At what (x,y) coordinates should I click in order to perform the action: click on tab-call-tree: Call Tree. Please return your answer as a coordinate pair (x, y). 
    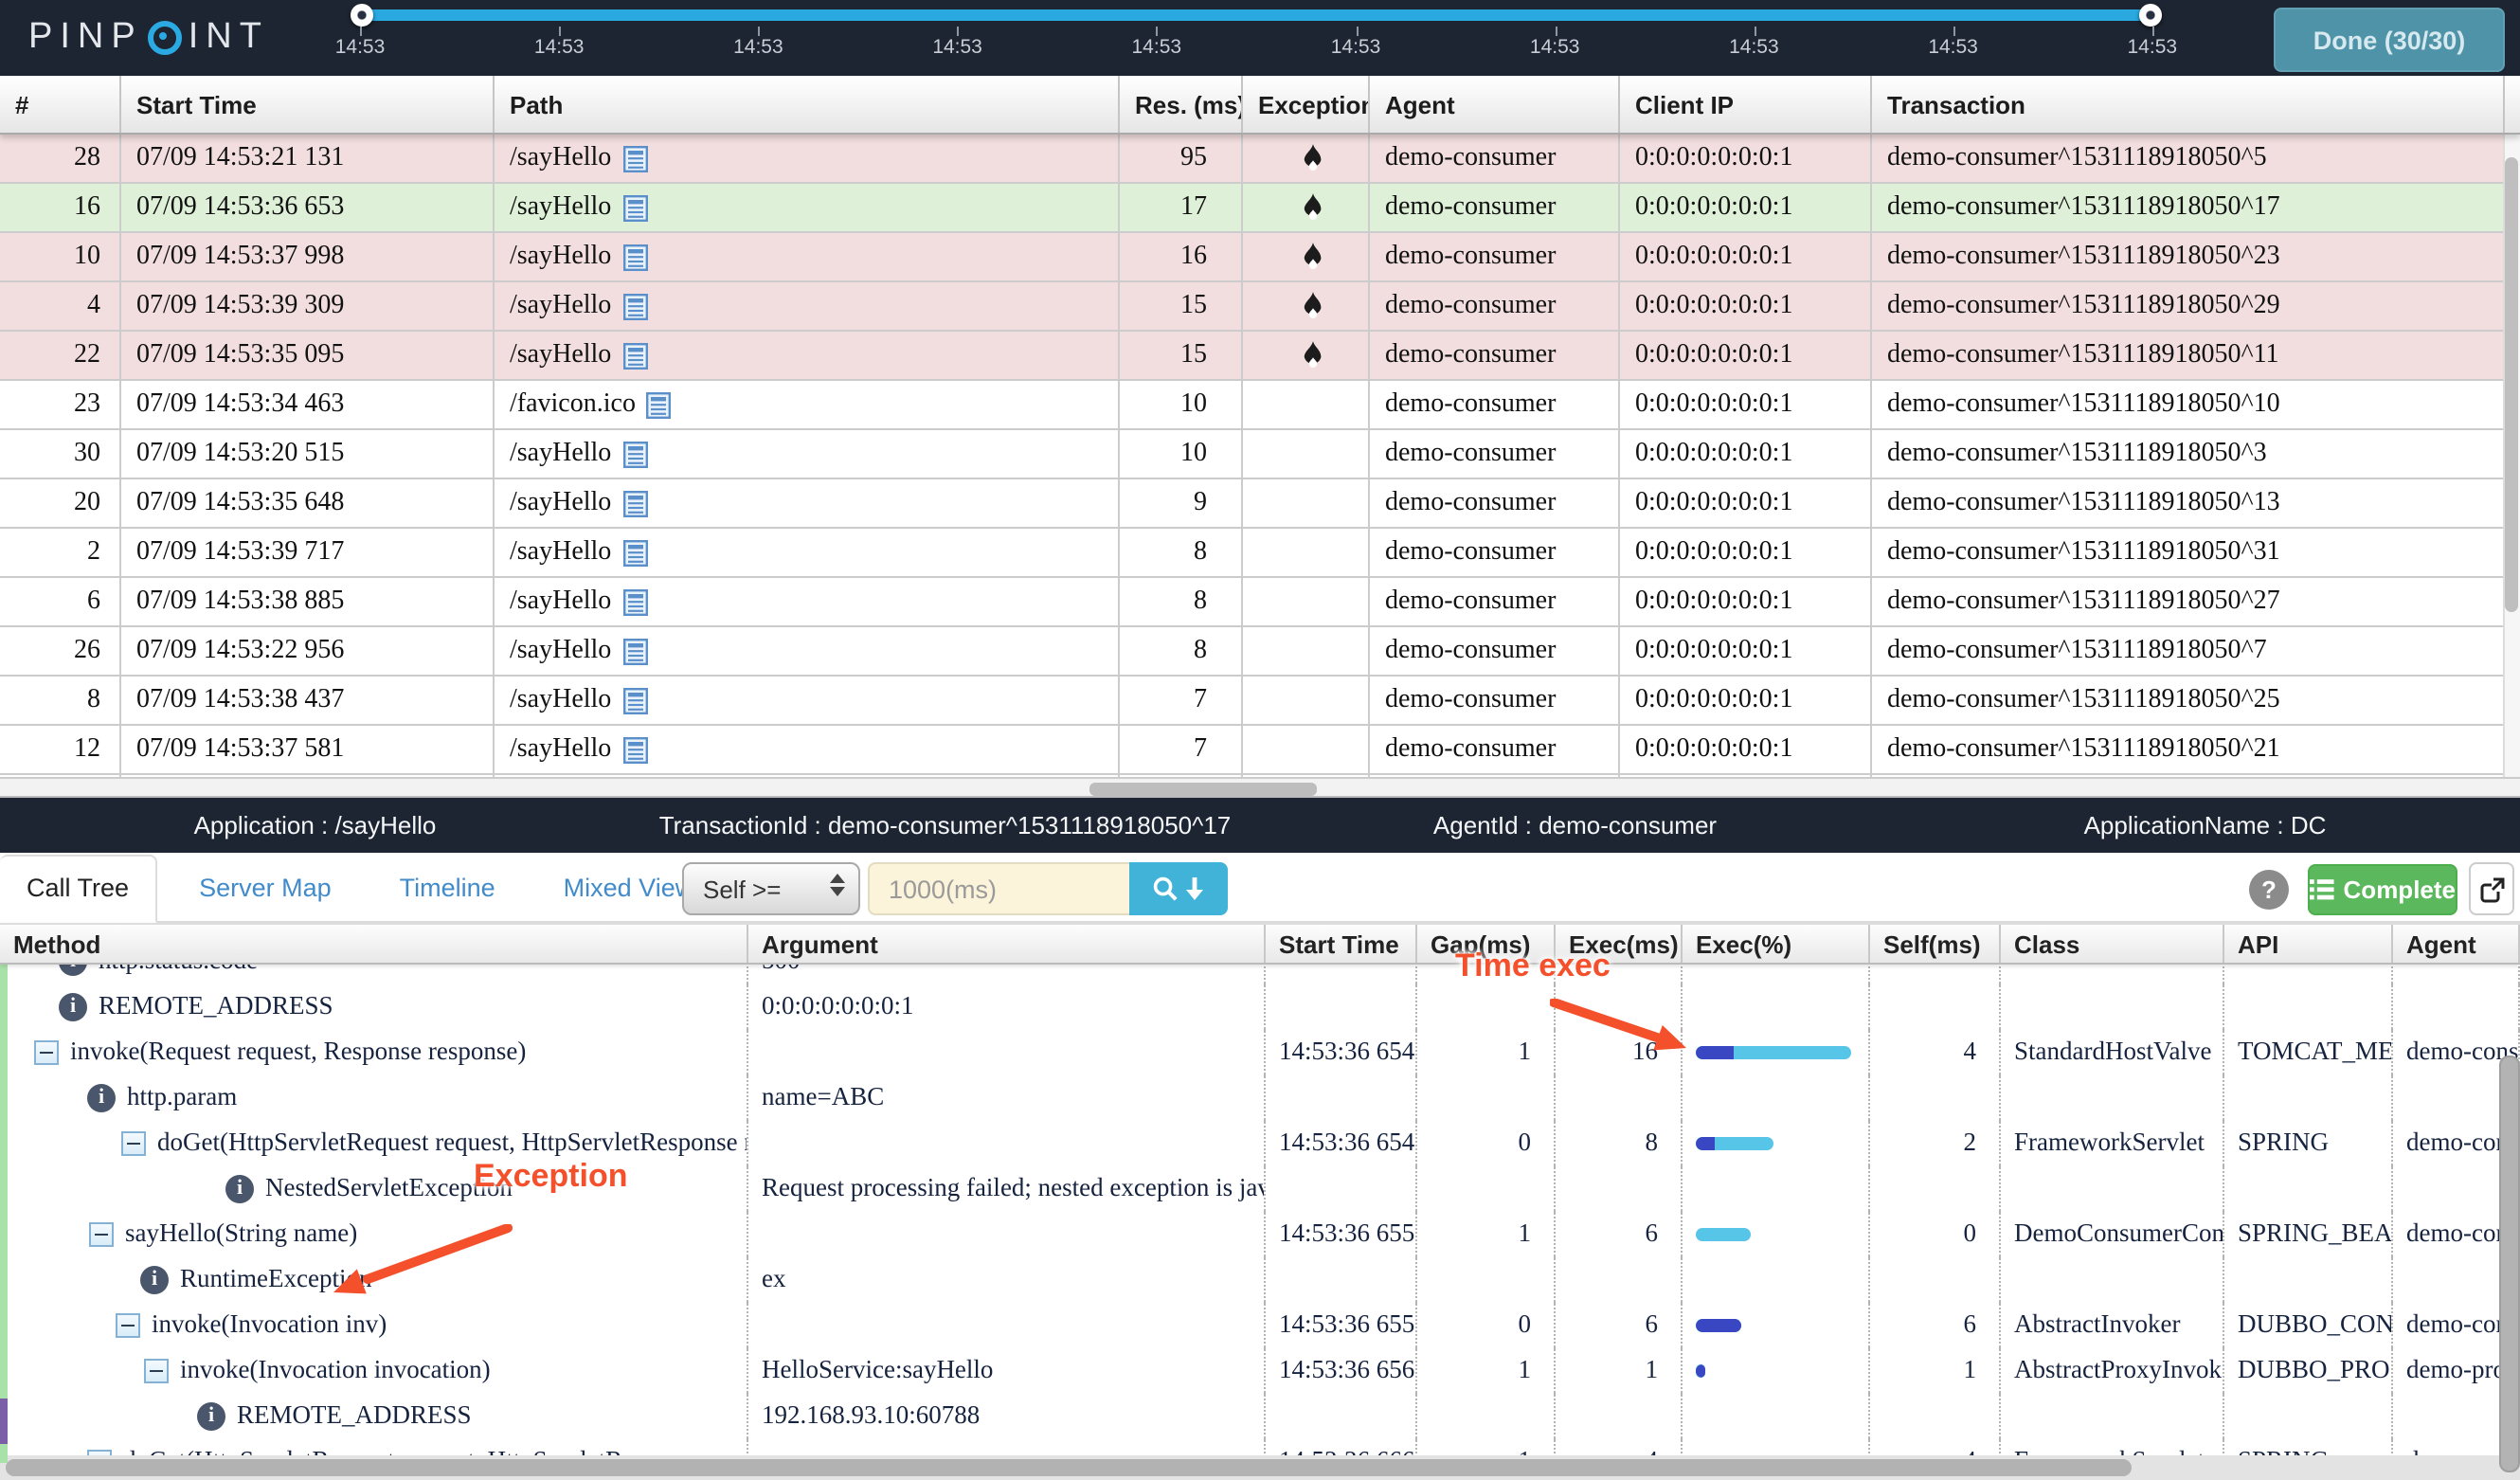
    Looking at the image, I should click on (79, 888).